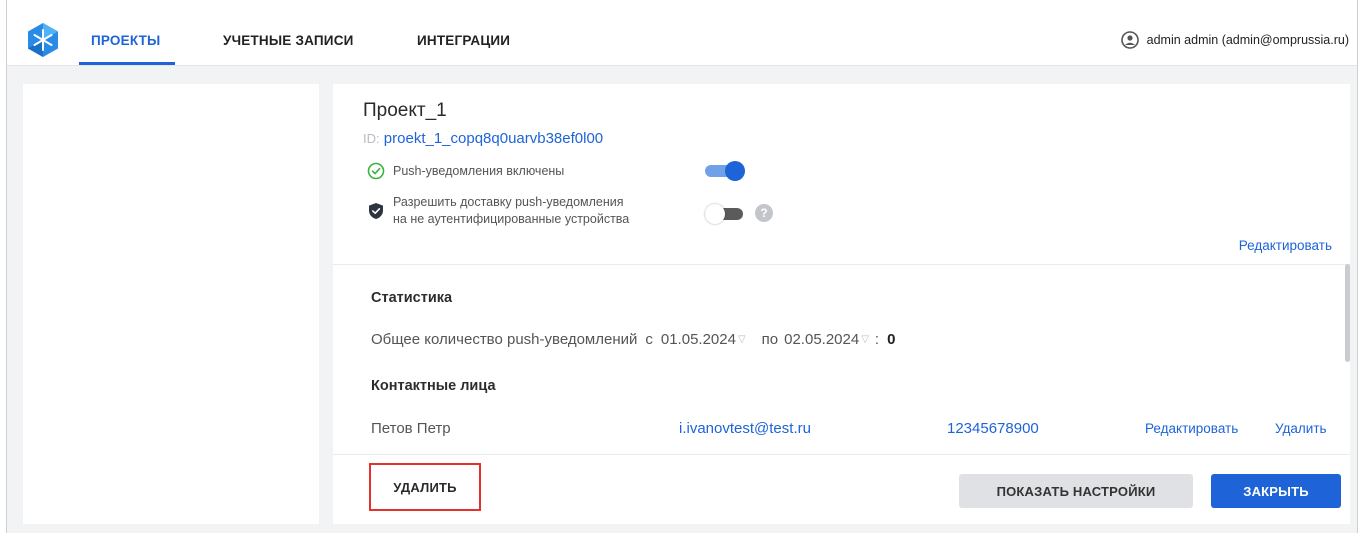  What do you see at coordinates (993, 428) in the screenshot?
I see `contact-phone: 12345678900` at bounding box center [993, 428].